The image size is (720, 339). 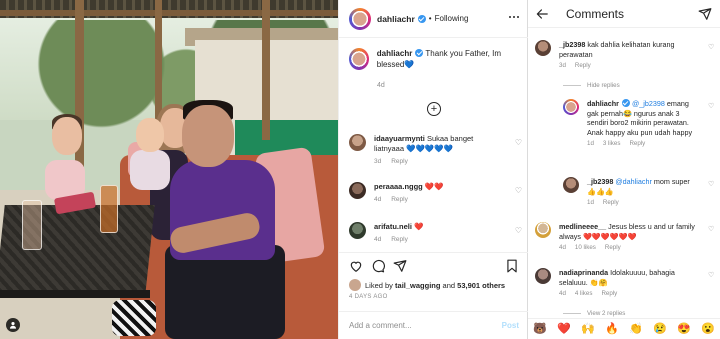 I want to click on caption: dahliachr Thank you Father, Im blessed💙, so click(x=436, y=59).